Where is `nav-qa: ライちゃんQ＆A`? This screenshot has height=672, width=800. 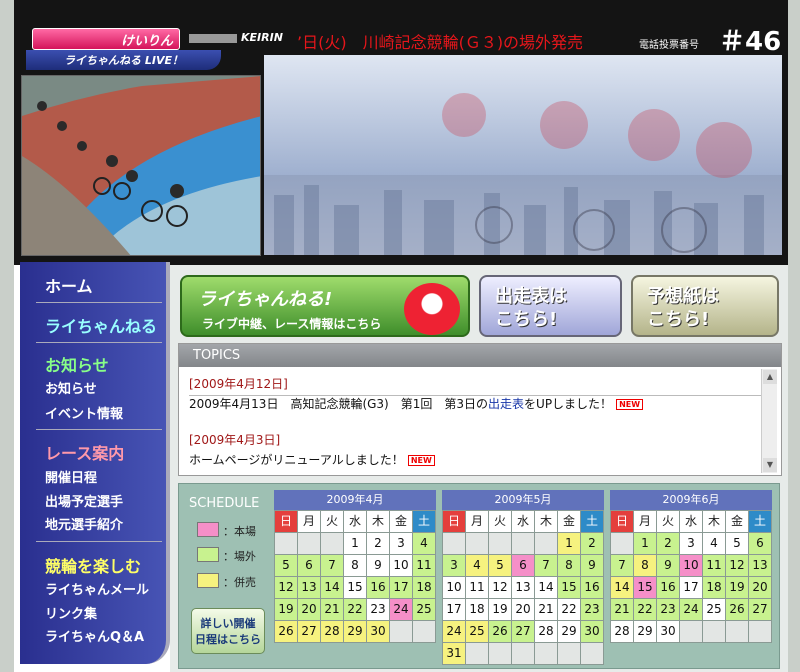
nav-qa: ライちゃんQ＆A is located at coordinates (115, 635).